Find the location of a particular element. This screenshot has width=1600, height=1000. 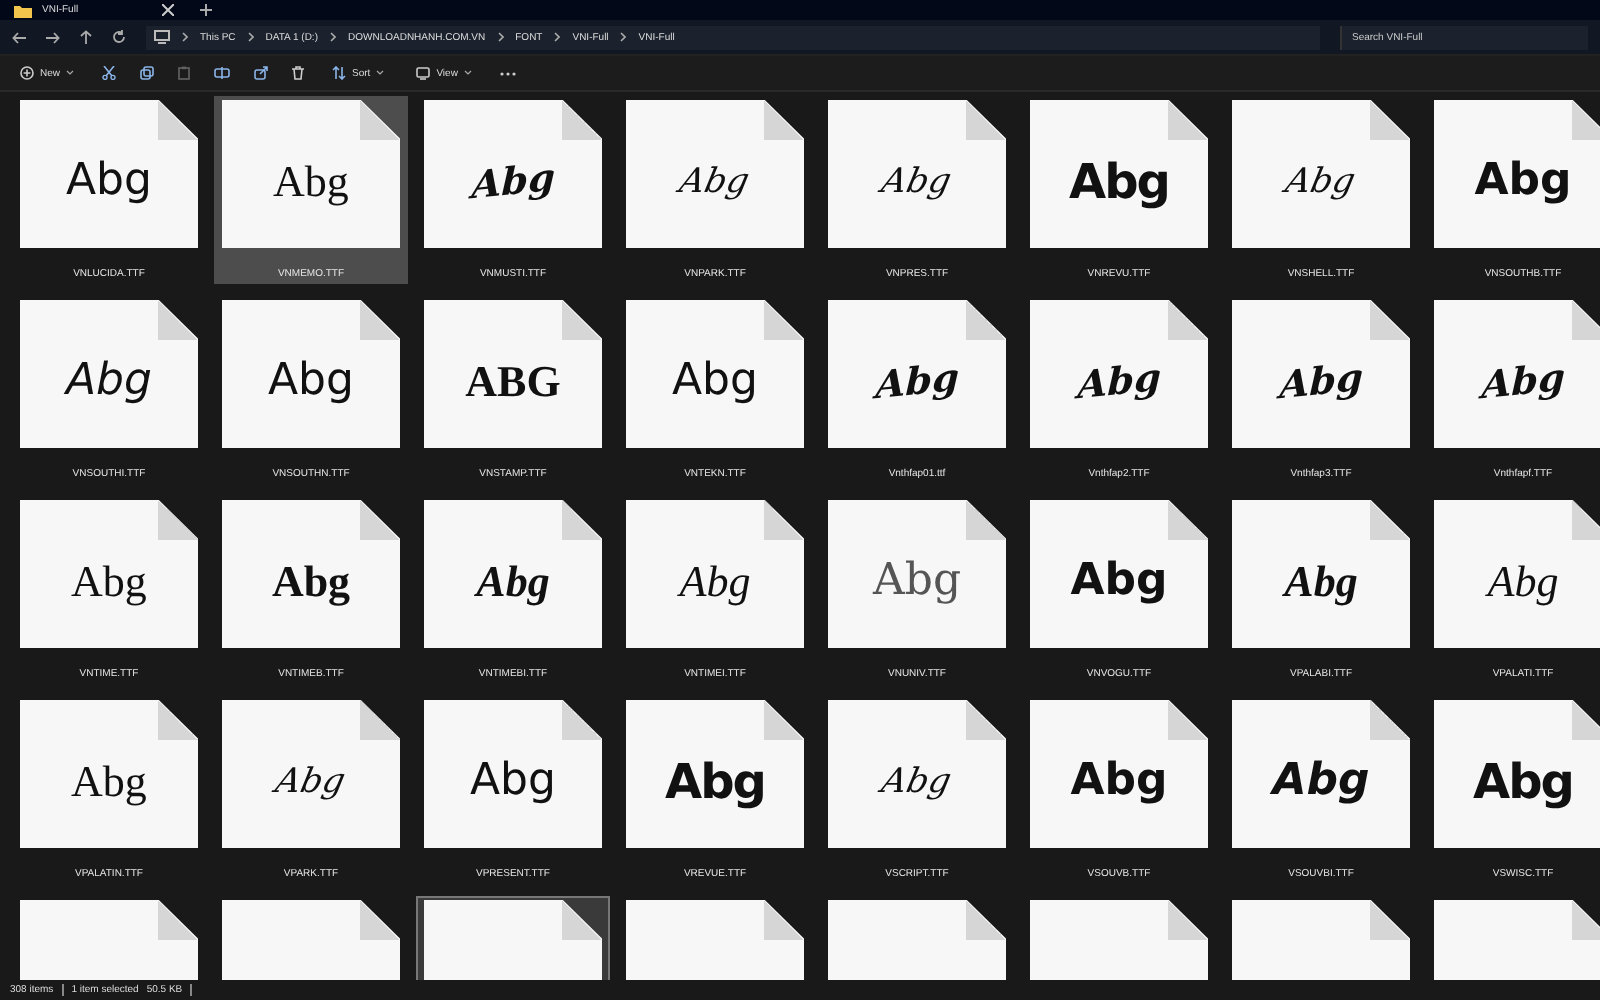

sort-icon is located at coordinates (339, 73).